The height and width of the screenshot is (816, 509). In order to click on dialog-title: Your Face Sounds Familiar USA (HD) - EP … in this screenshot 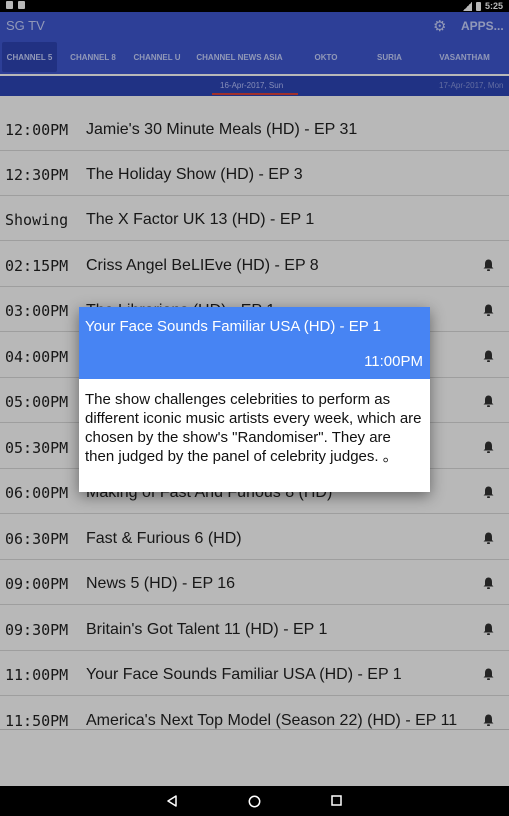, I will do `click(233, 326)`.